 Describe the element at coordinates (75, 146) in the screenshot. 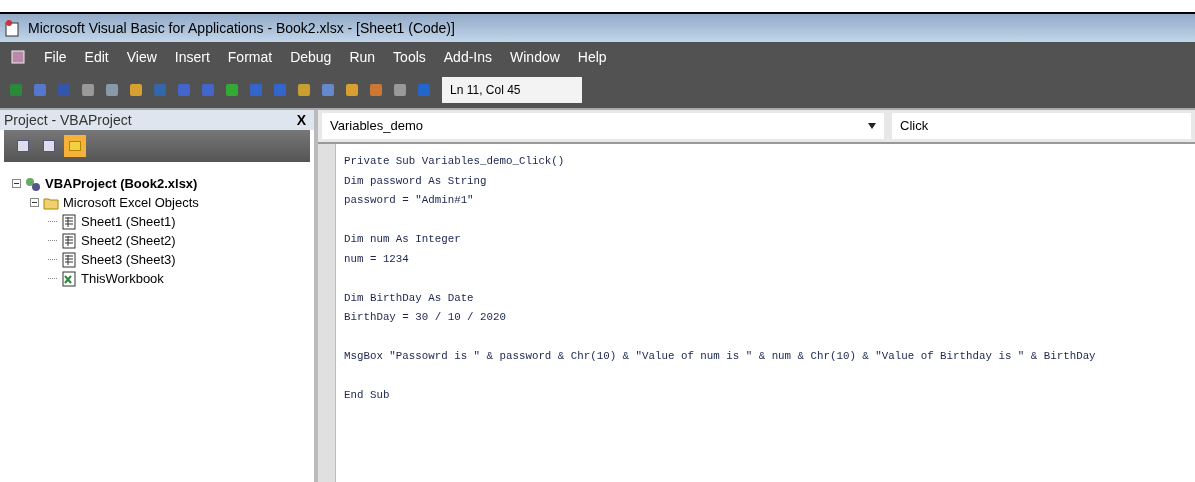

I see `view-button` at that location.